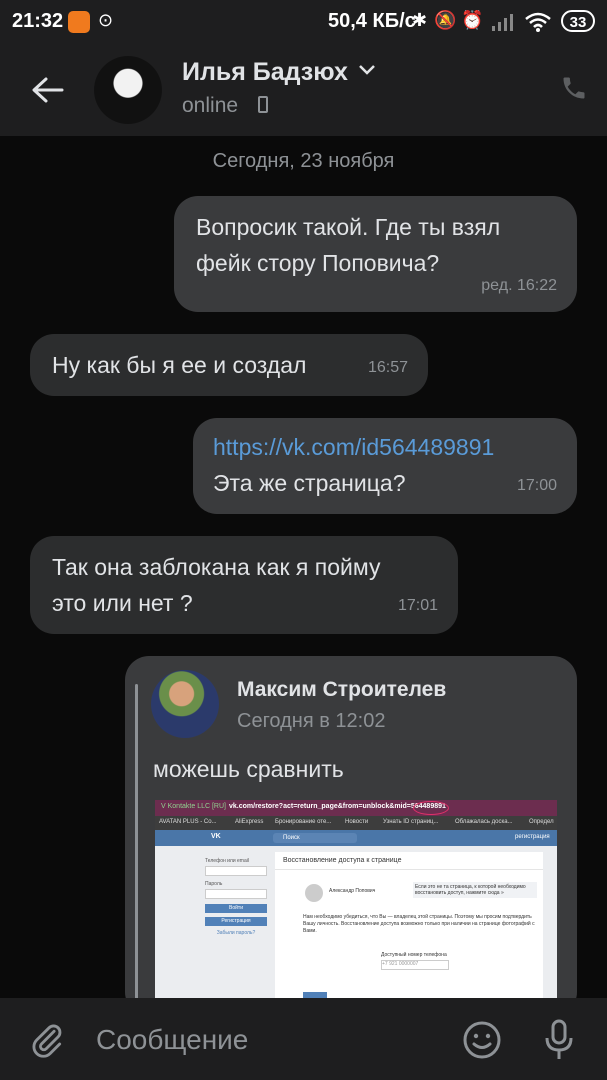 The image size is (607, 1080). Describe the element at coordinates (414, 955) in the screenshot. I see `phone-label: Доступный номер телефона` at that location.